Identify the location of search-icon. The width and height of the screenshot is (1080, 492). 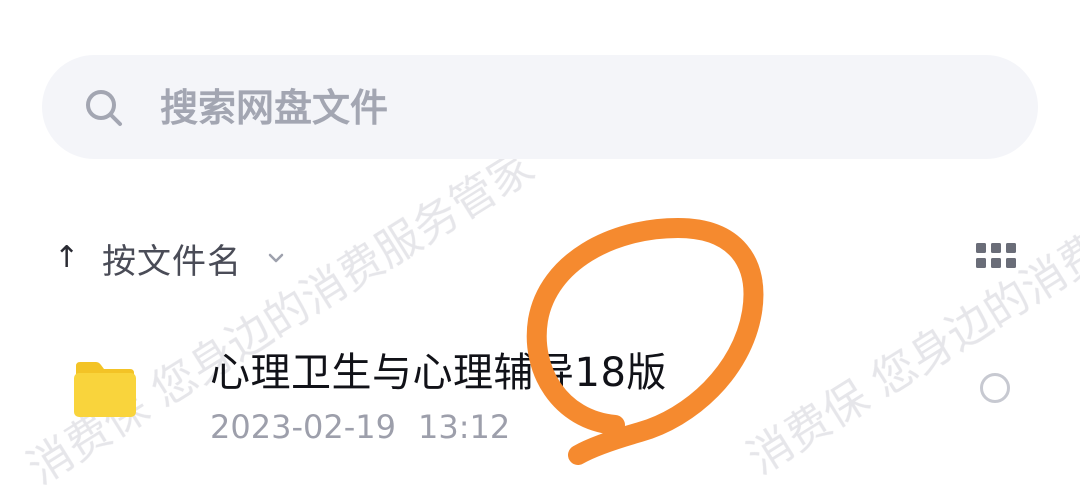
(104, 108).